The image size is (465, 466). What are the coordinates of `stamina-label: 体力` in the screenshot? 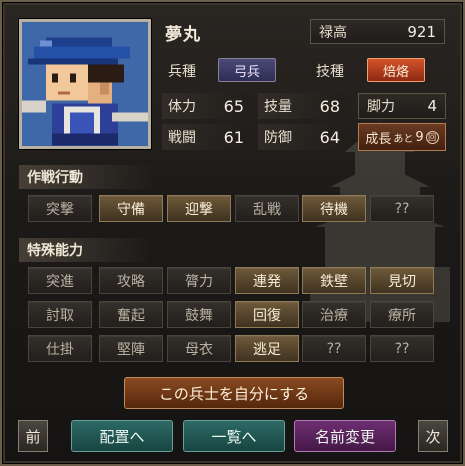 It's located at (182, 107).